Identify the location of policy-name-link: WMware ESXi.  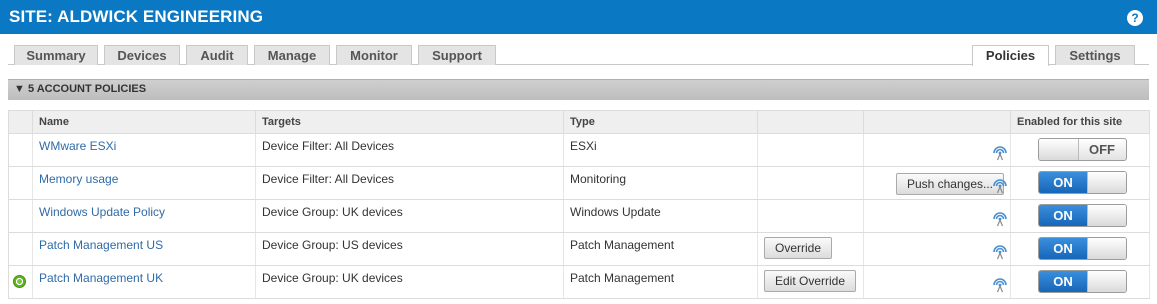
(77, 146).